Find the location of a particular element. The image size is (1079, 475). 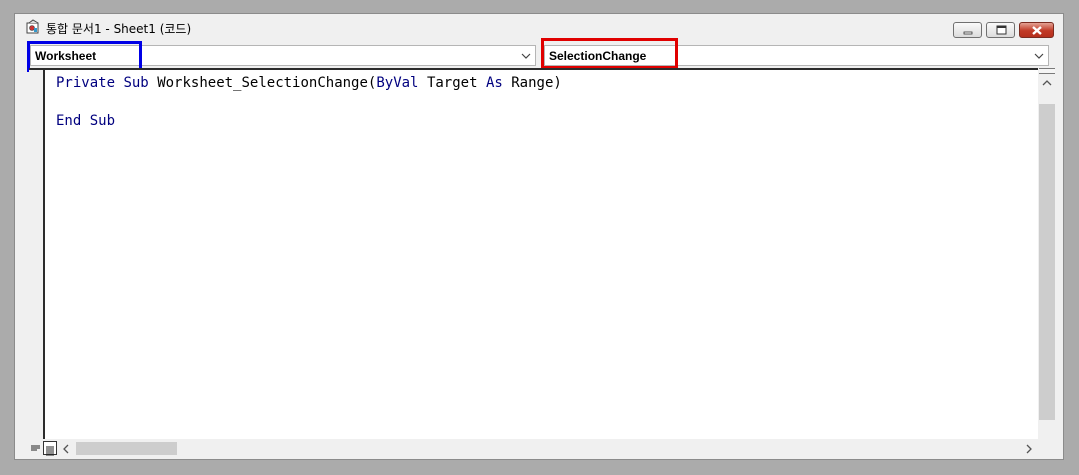

procedure-name: Worksheet_SelectionChange( is located at coordinates (267, 83).